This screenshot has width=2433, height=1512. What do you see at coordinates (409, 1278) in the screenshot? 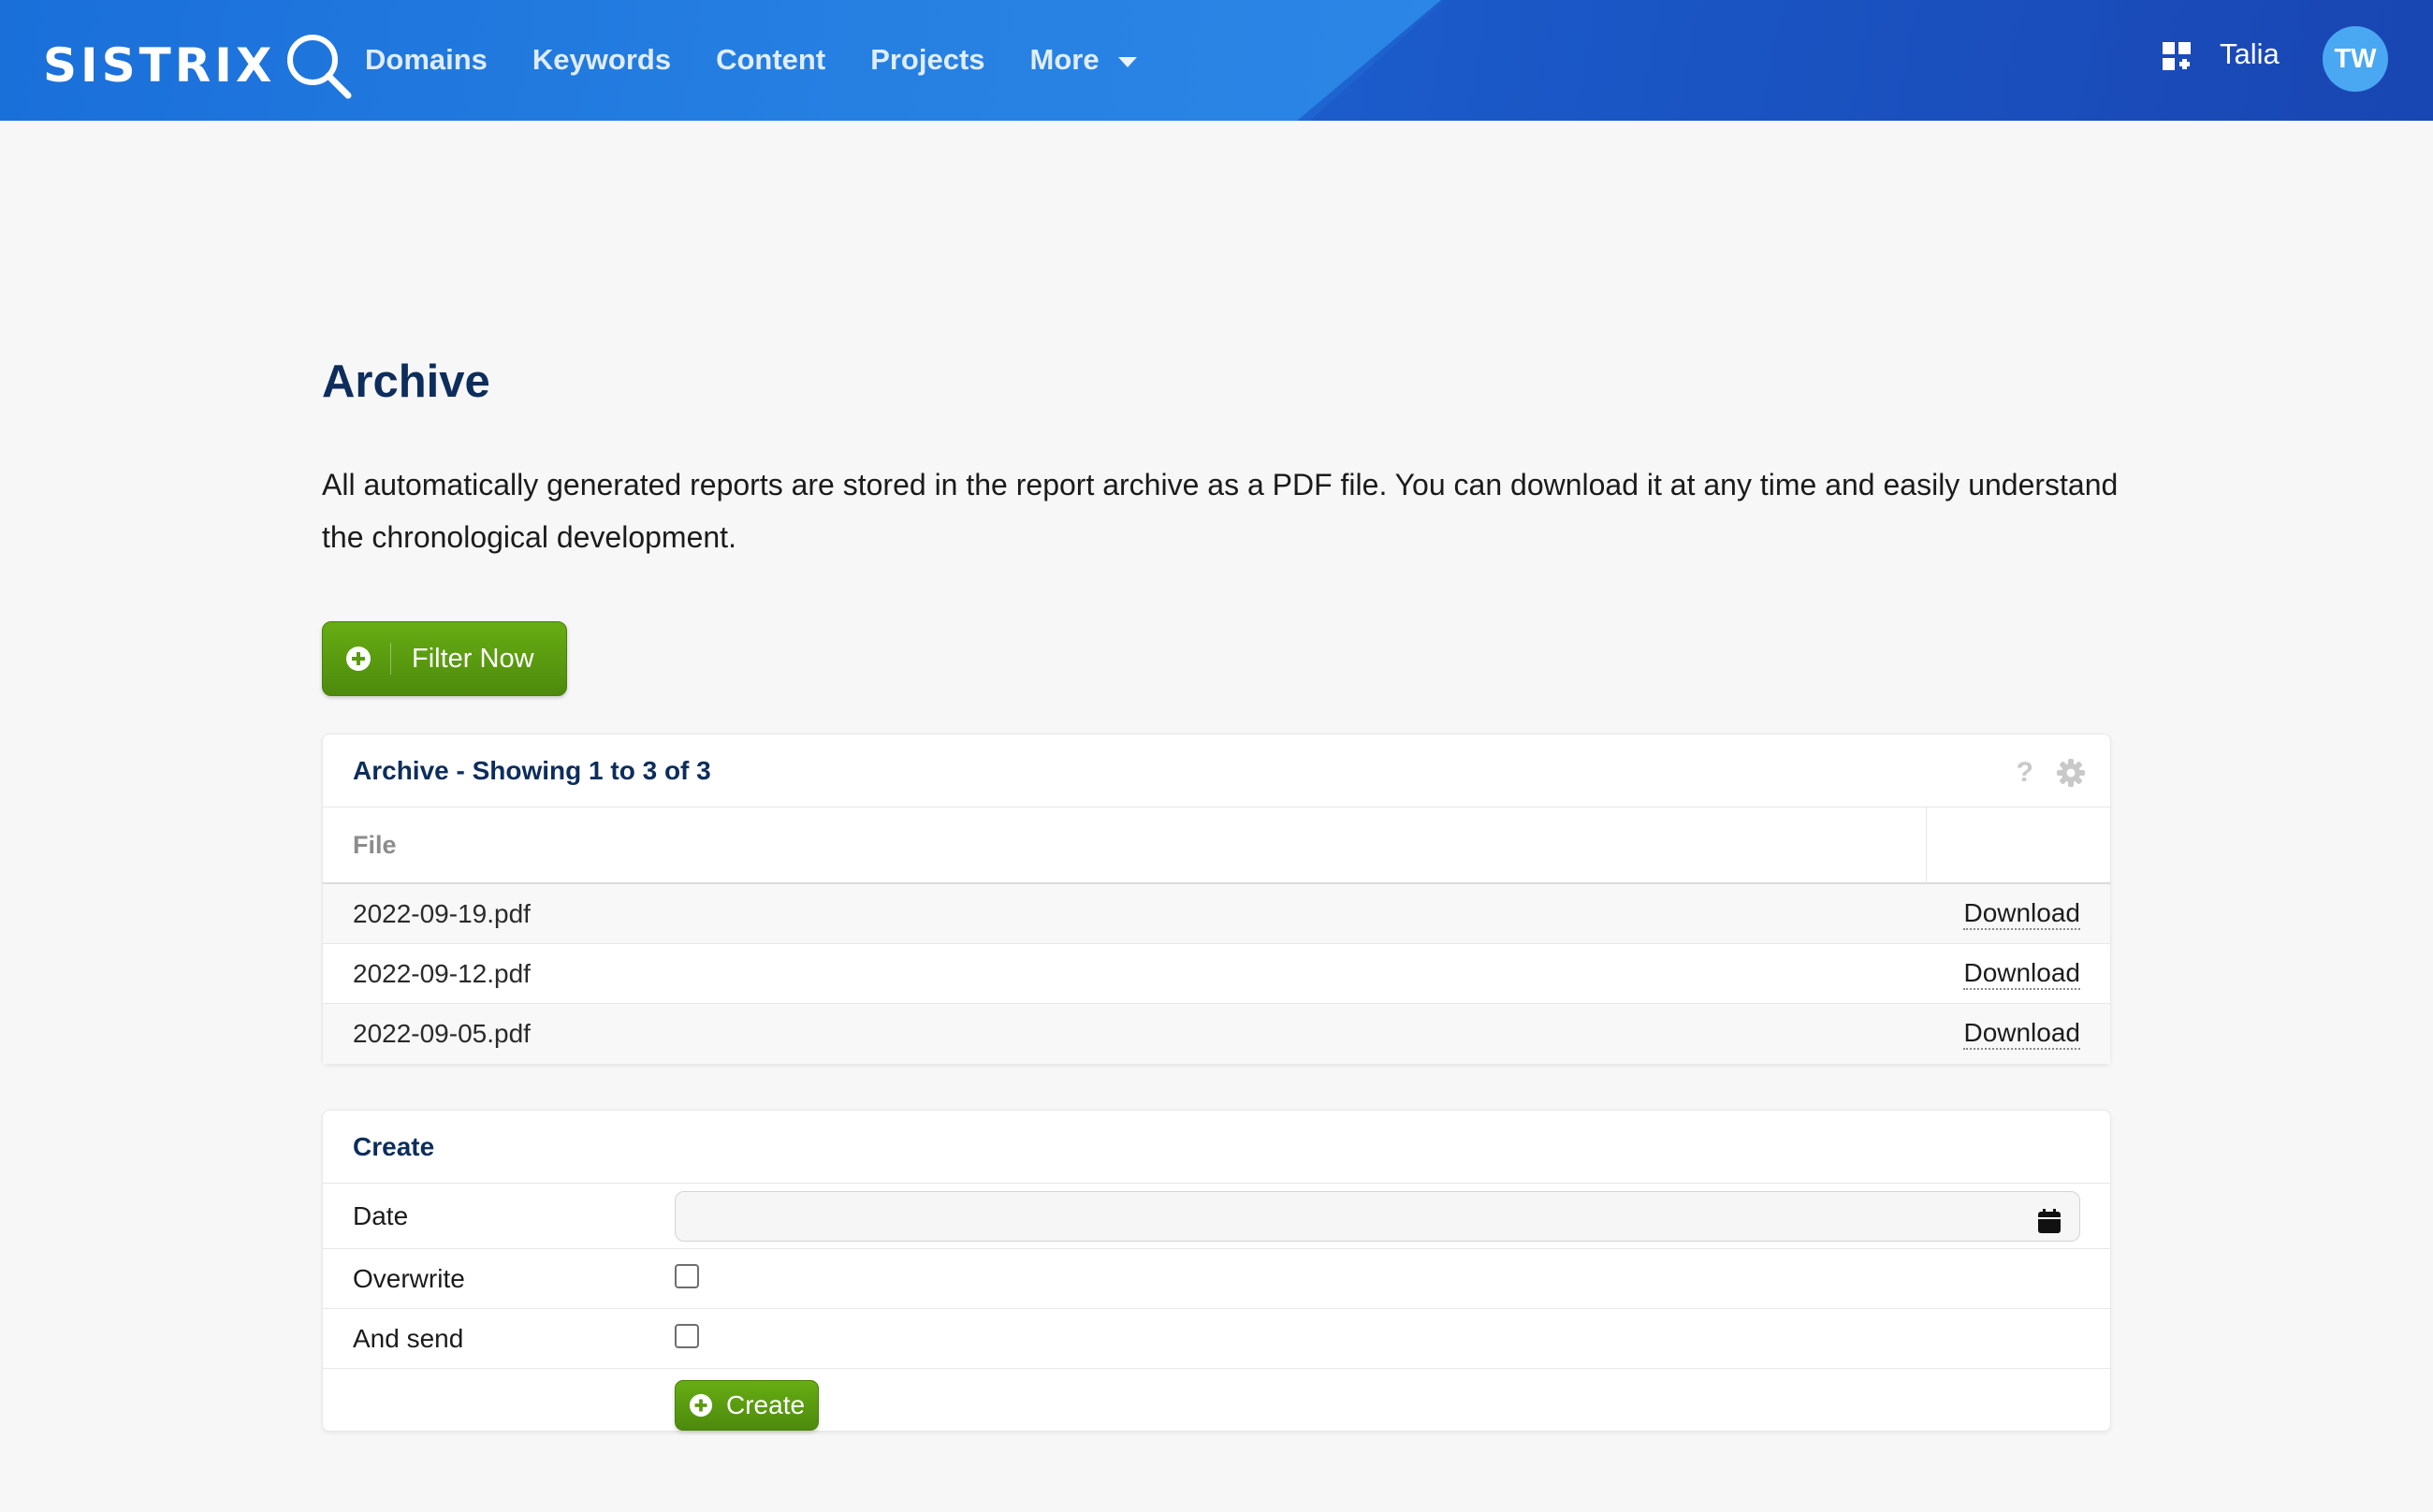
I see `overwrite-label: Overwrite` at bounding box center [409, 1278].